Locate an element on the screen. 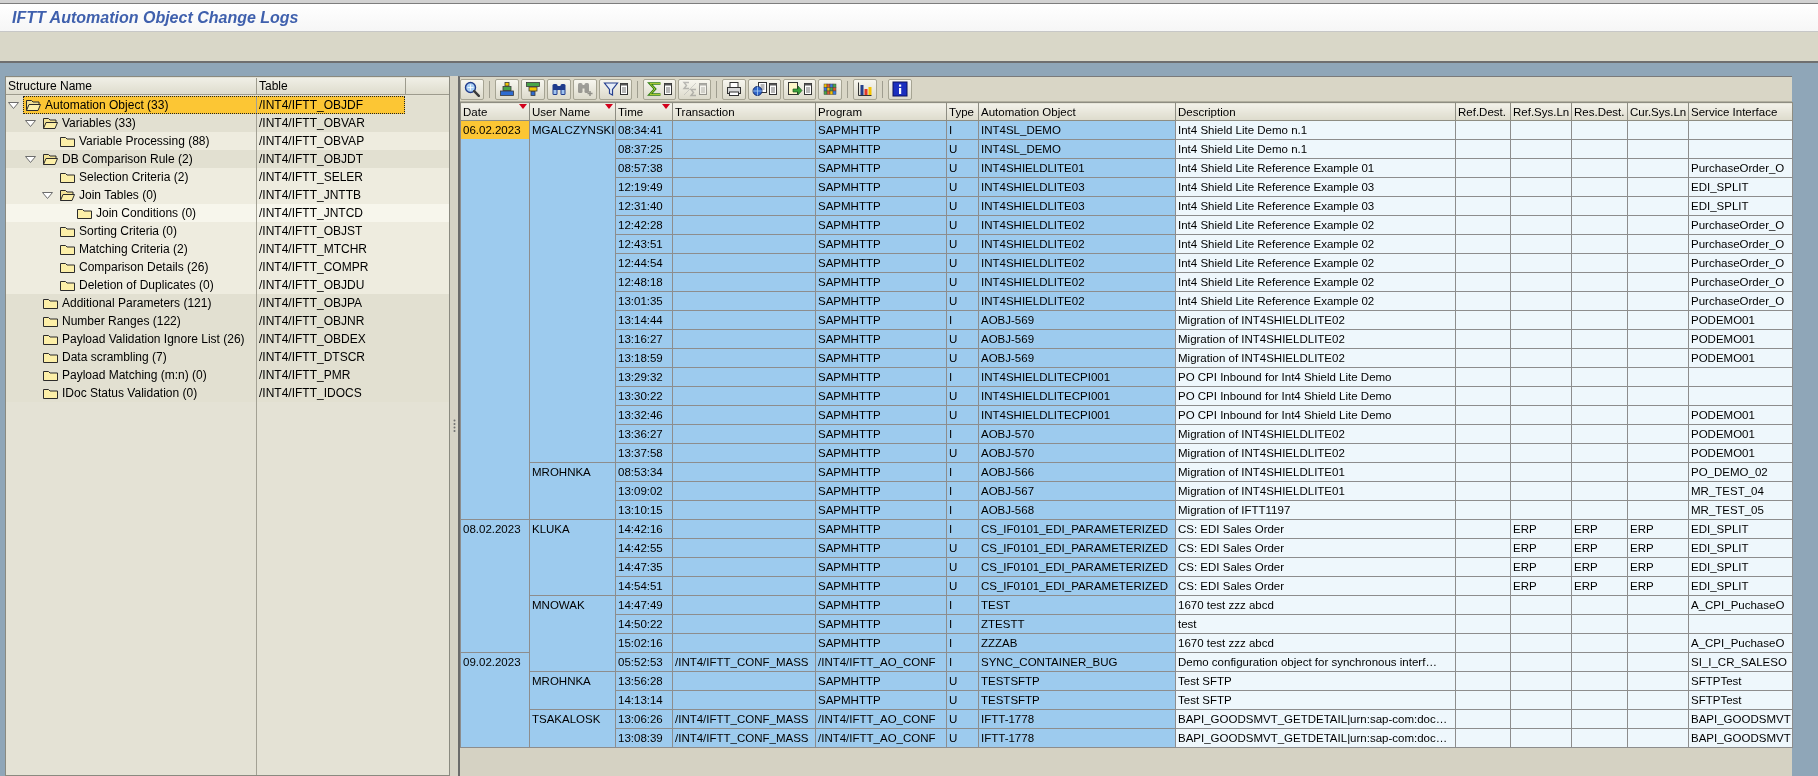 This screenshot has width=1818, height=776. inverted-pyramid-icon is located at coordinates (533, 89).